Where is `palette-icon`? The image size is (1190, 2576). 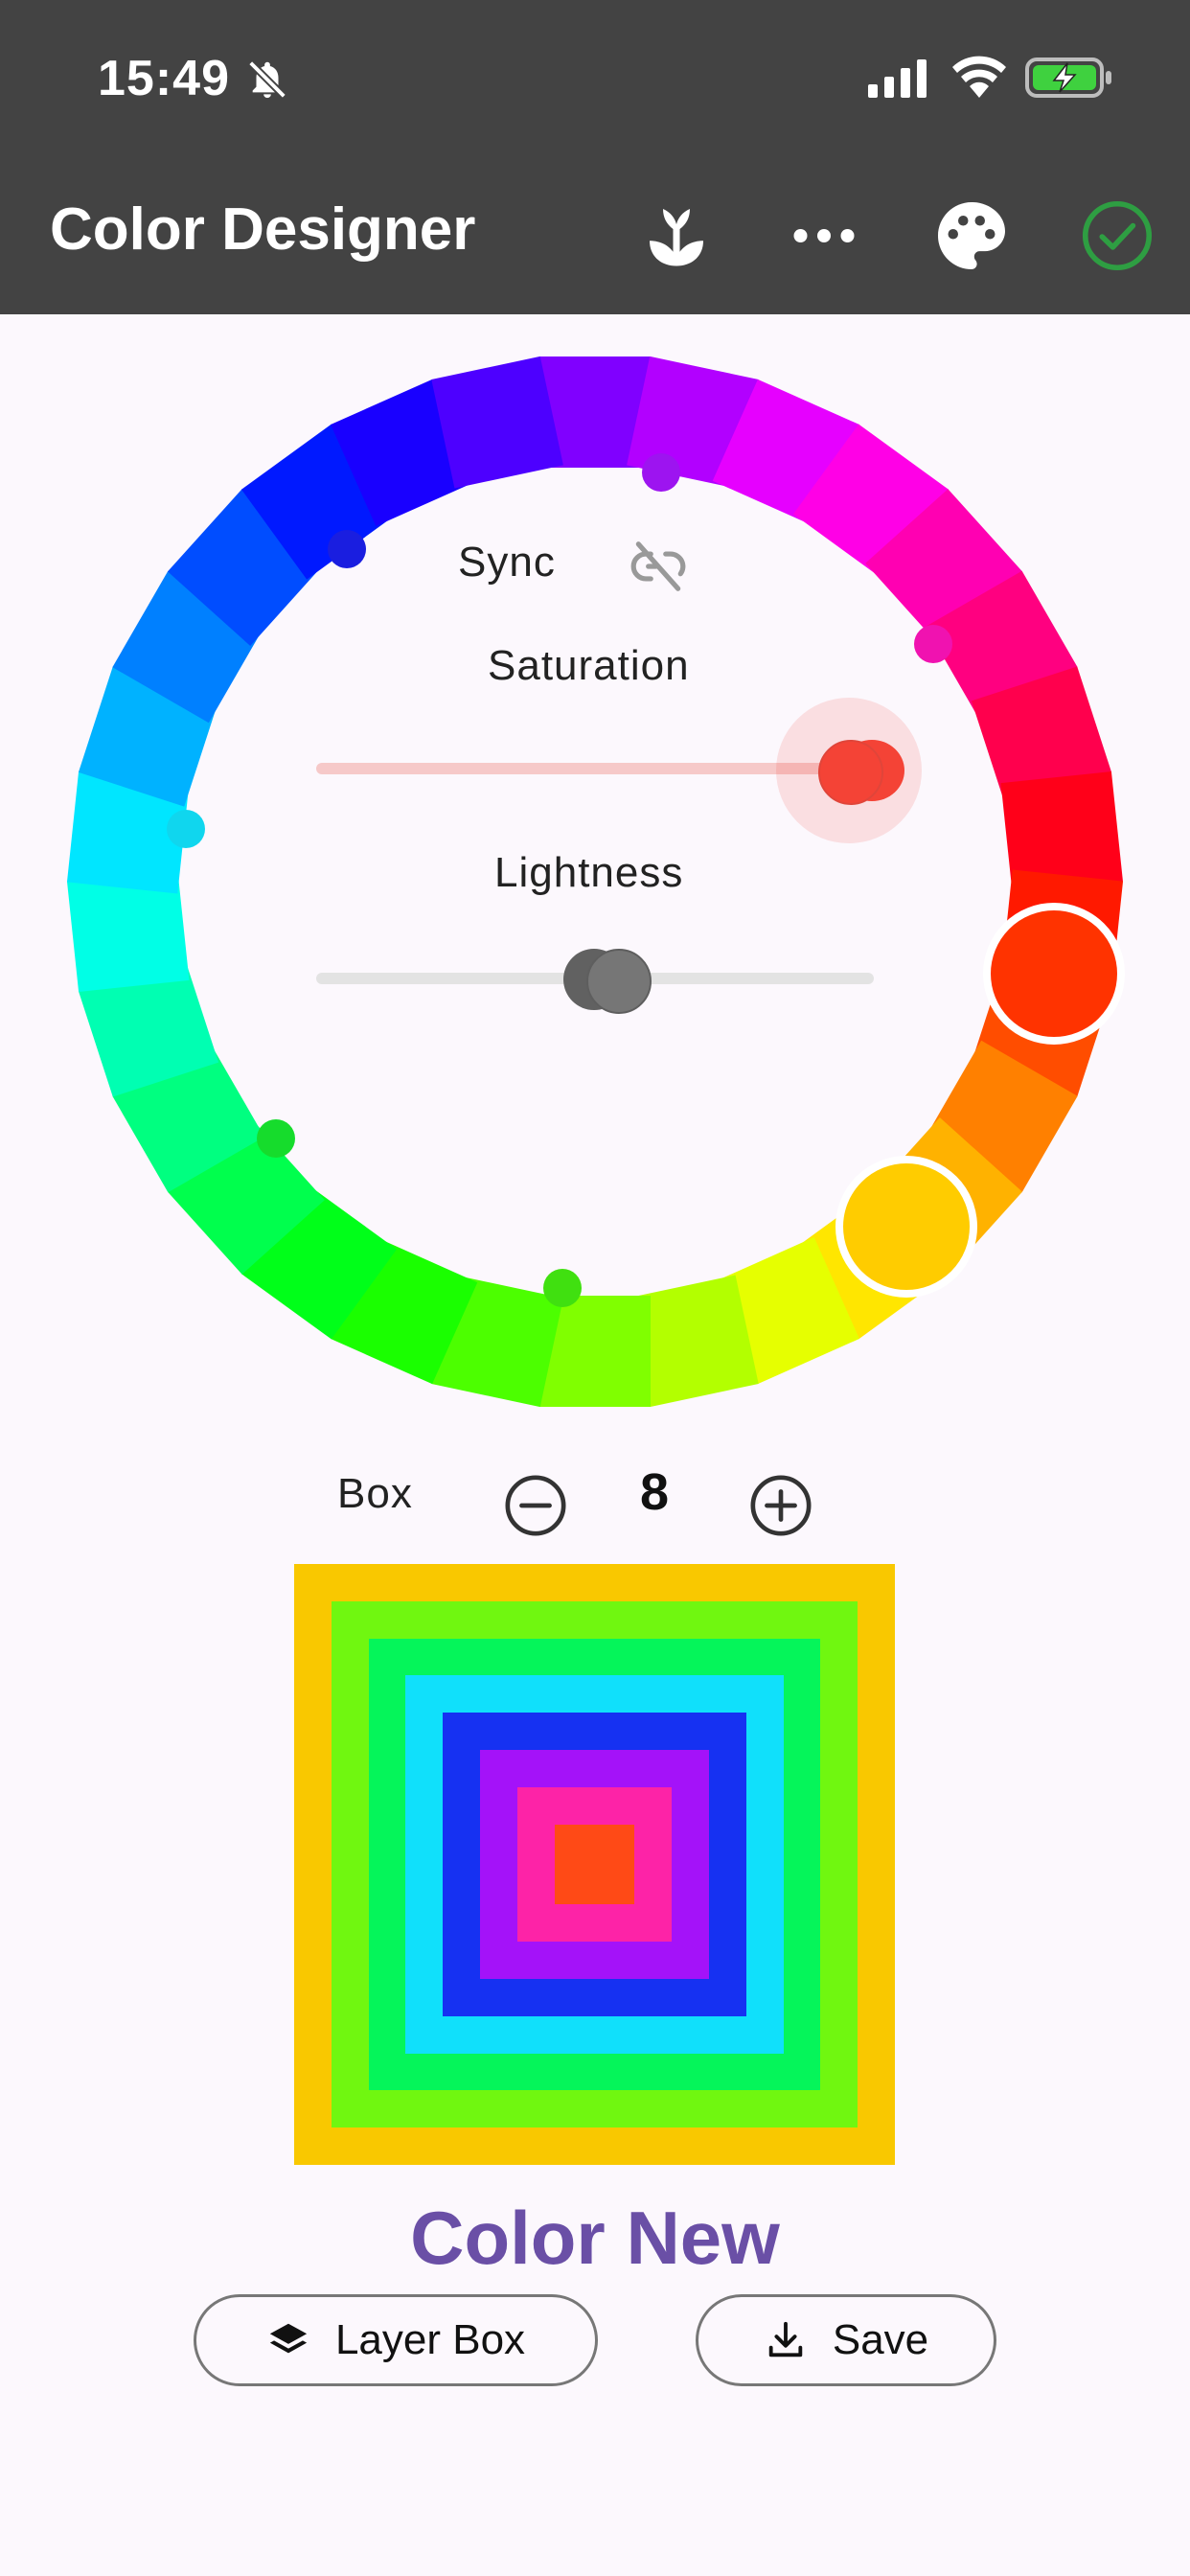 palette-icon is located at coordinates (972, 236).